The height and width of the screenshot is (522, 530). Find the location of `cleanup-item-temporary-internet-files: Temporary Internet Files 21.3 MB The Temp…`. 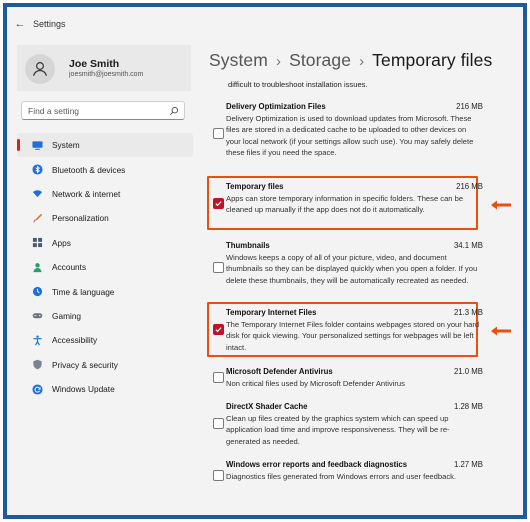

cleanup-item-temporary-internet-files: Temporary Internet Files 21.3 MB The Temp… is located at coordinates (346, 331).